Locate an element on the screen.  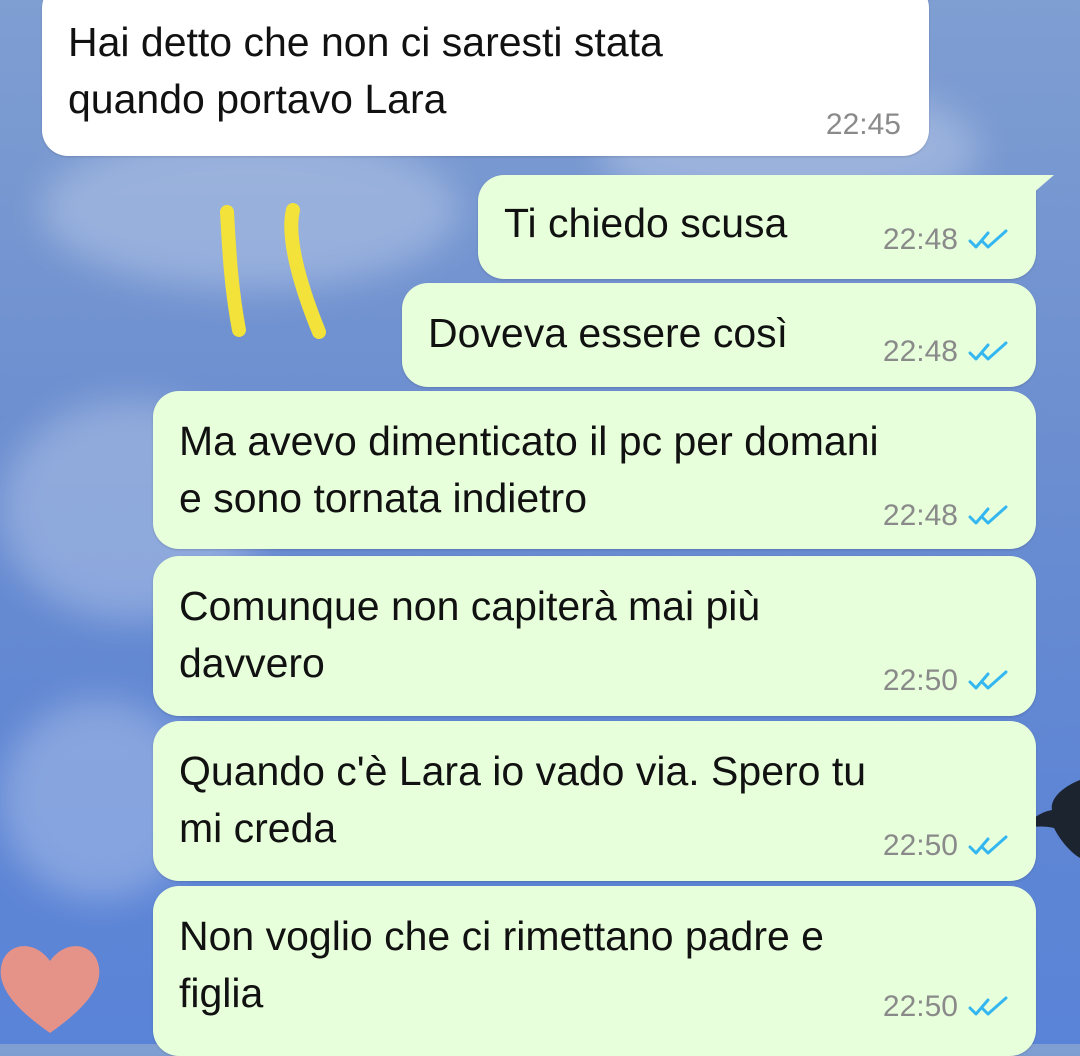
message-bubble-outgoing: Doveva essere così 22:48 is located at coordinates (719, 335).